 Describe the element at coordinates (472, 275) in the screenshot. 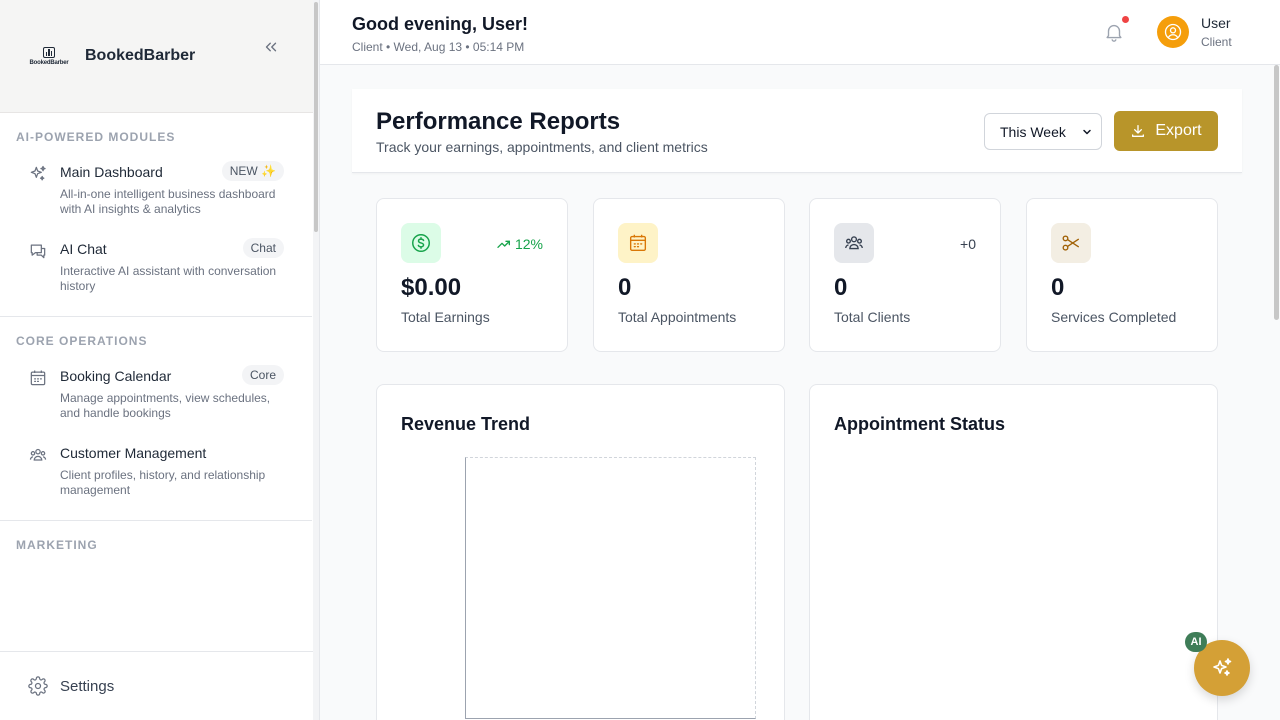

I see `stat-card-earnings: 12% $0.00 Total Earnings` at that location.